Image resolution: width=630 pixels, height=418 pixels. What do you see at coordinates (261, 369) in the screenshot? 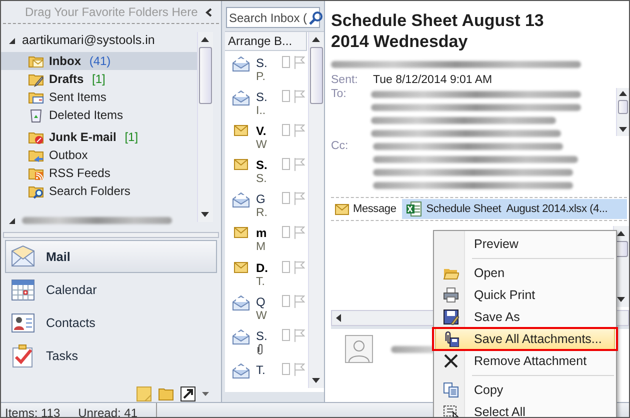
I see `message-sender: T.` at bounding box center [261, 369].